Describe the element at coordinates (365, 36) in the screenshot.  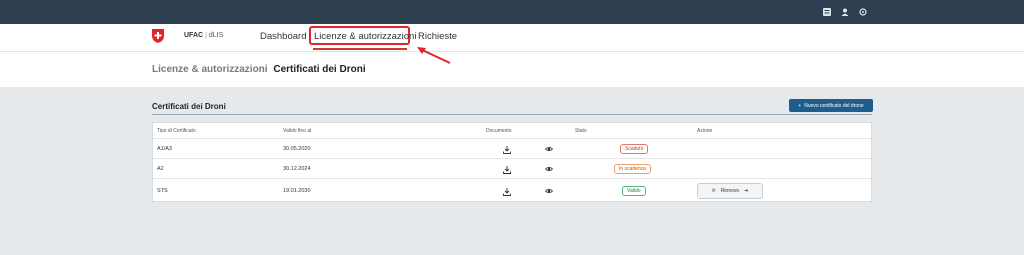
I see `nav-licenze-autorizzazioni: Licenze & autorizzazioni` at that location.